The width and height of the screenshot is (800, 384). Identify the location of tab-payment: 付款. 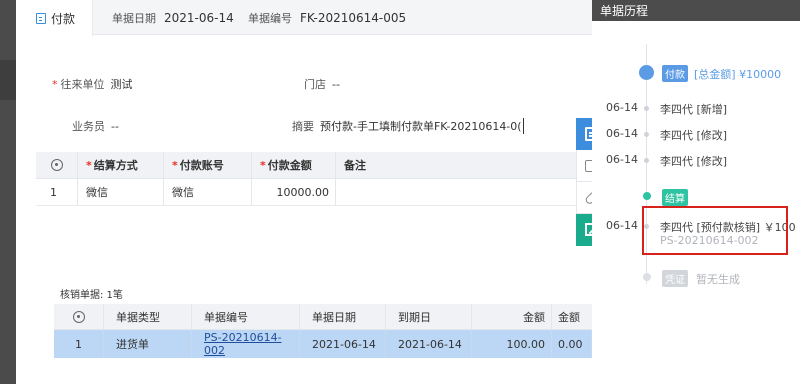
(54, 18).